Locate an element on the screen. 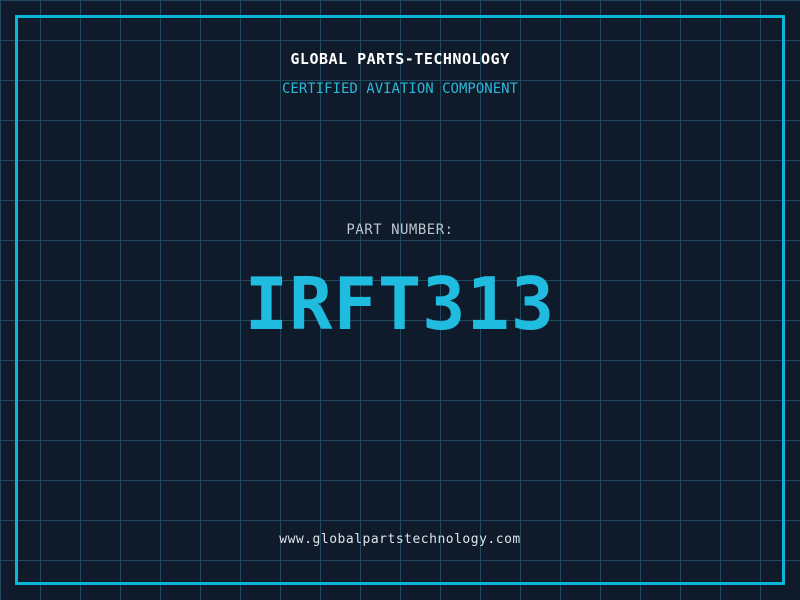 The width and height of the screenshot is (800, 600). website-url: www.globalpartstechnology.com is located at coordinates (400, 539).